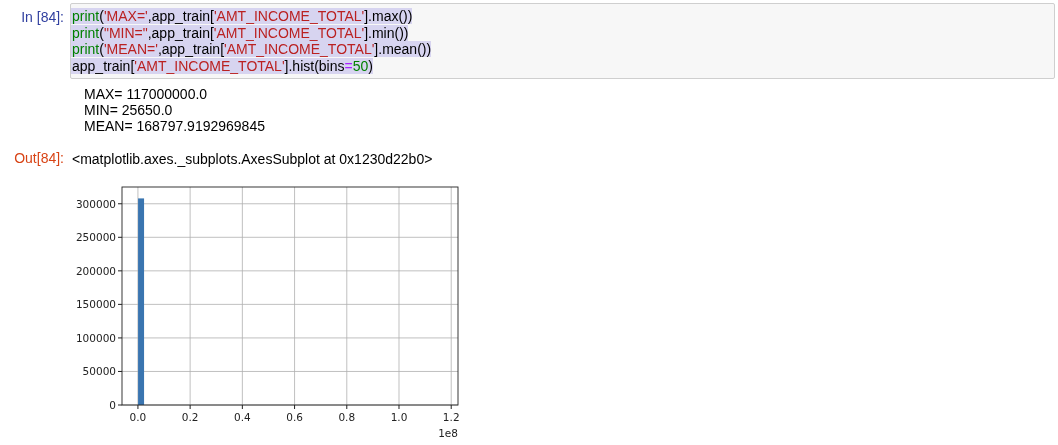 Image resolution: width=1058 pixels, height=445 pixels. I want to click on y-tick-label: 0, so click(112, 405).